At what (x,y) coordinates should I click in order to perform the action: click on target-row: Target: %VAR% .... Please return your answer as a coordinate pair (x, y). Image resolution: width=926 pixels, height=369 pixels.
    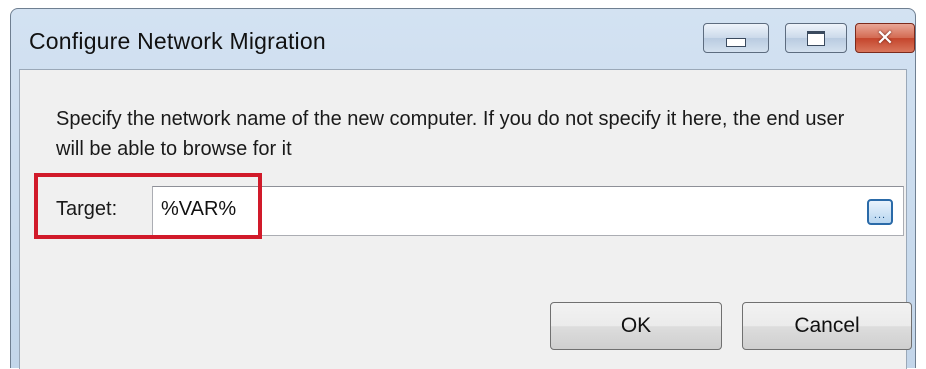
    Looking at the image, I should click on (469, 211).